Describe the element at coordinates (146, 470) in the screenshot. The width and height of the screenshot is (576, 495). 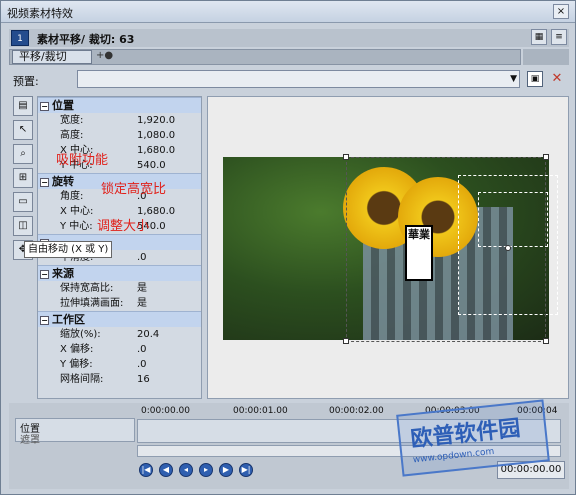
I see `first-keyframe-icon: |◀` at that location.